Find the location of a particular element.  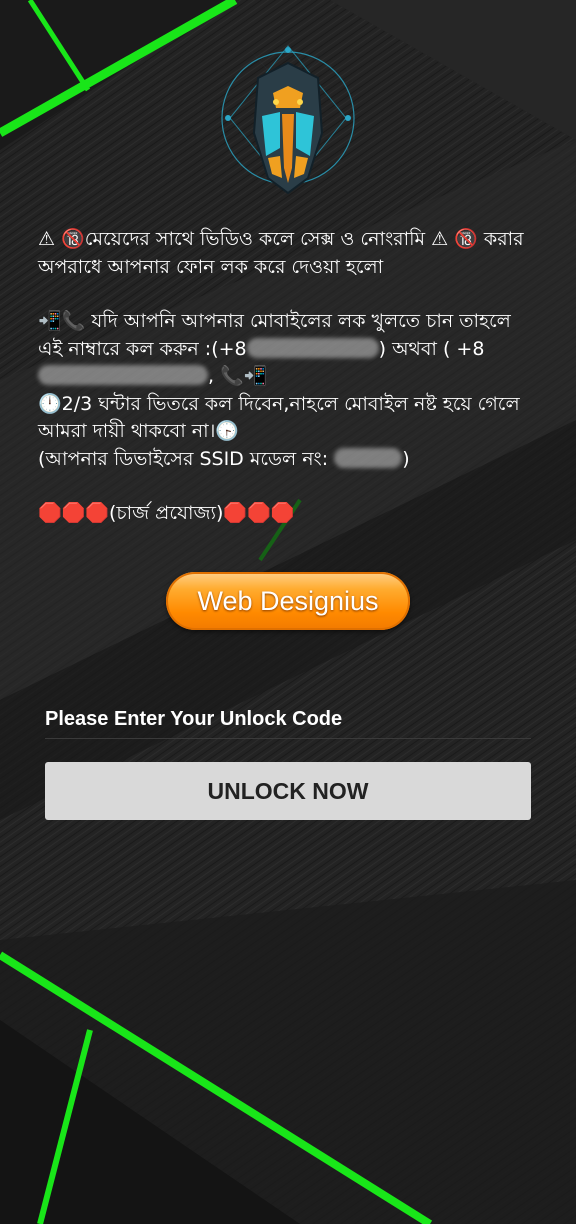

web-designius-label: Web Designius is located at coordinates (288, 600).